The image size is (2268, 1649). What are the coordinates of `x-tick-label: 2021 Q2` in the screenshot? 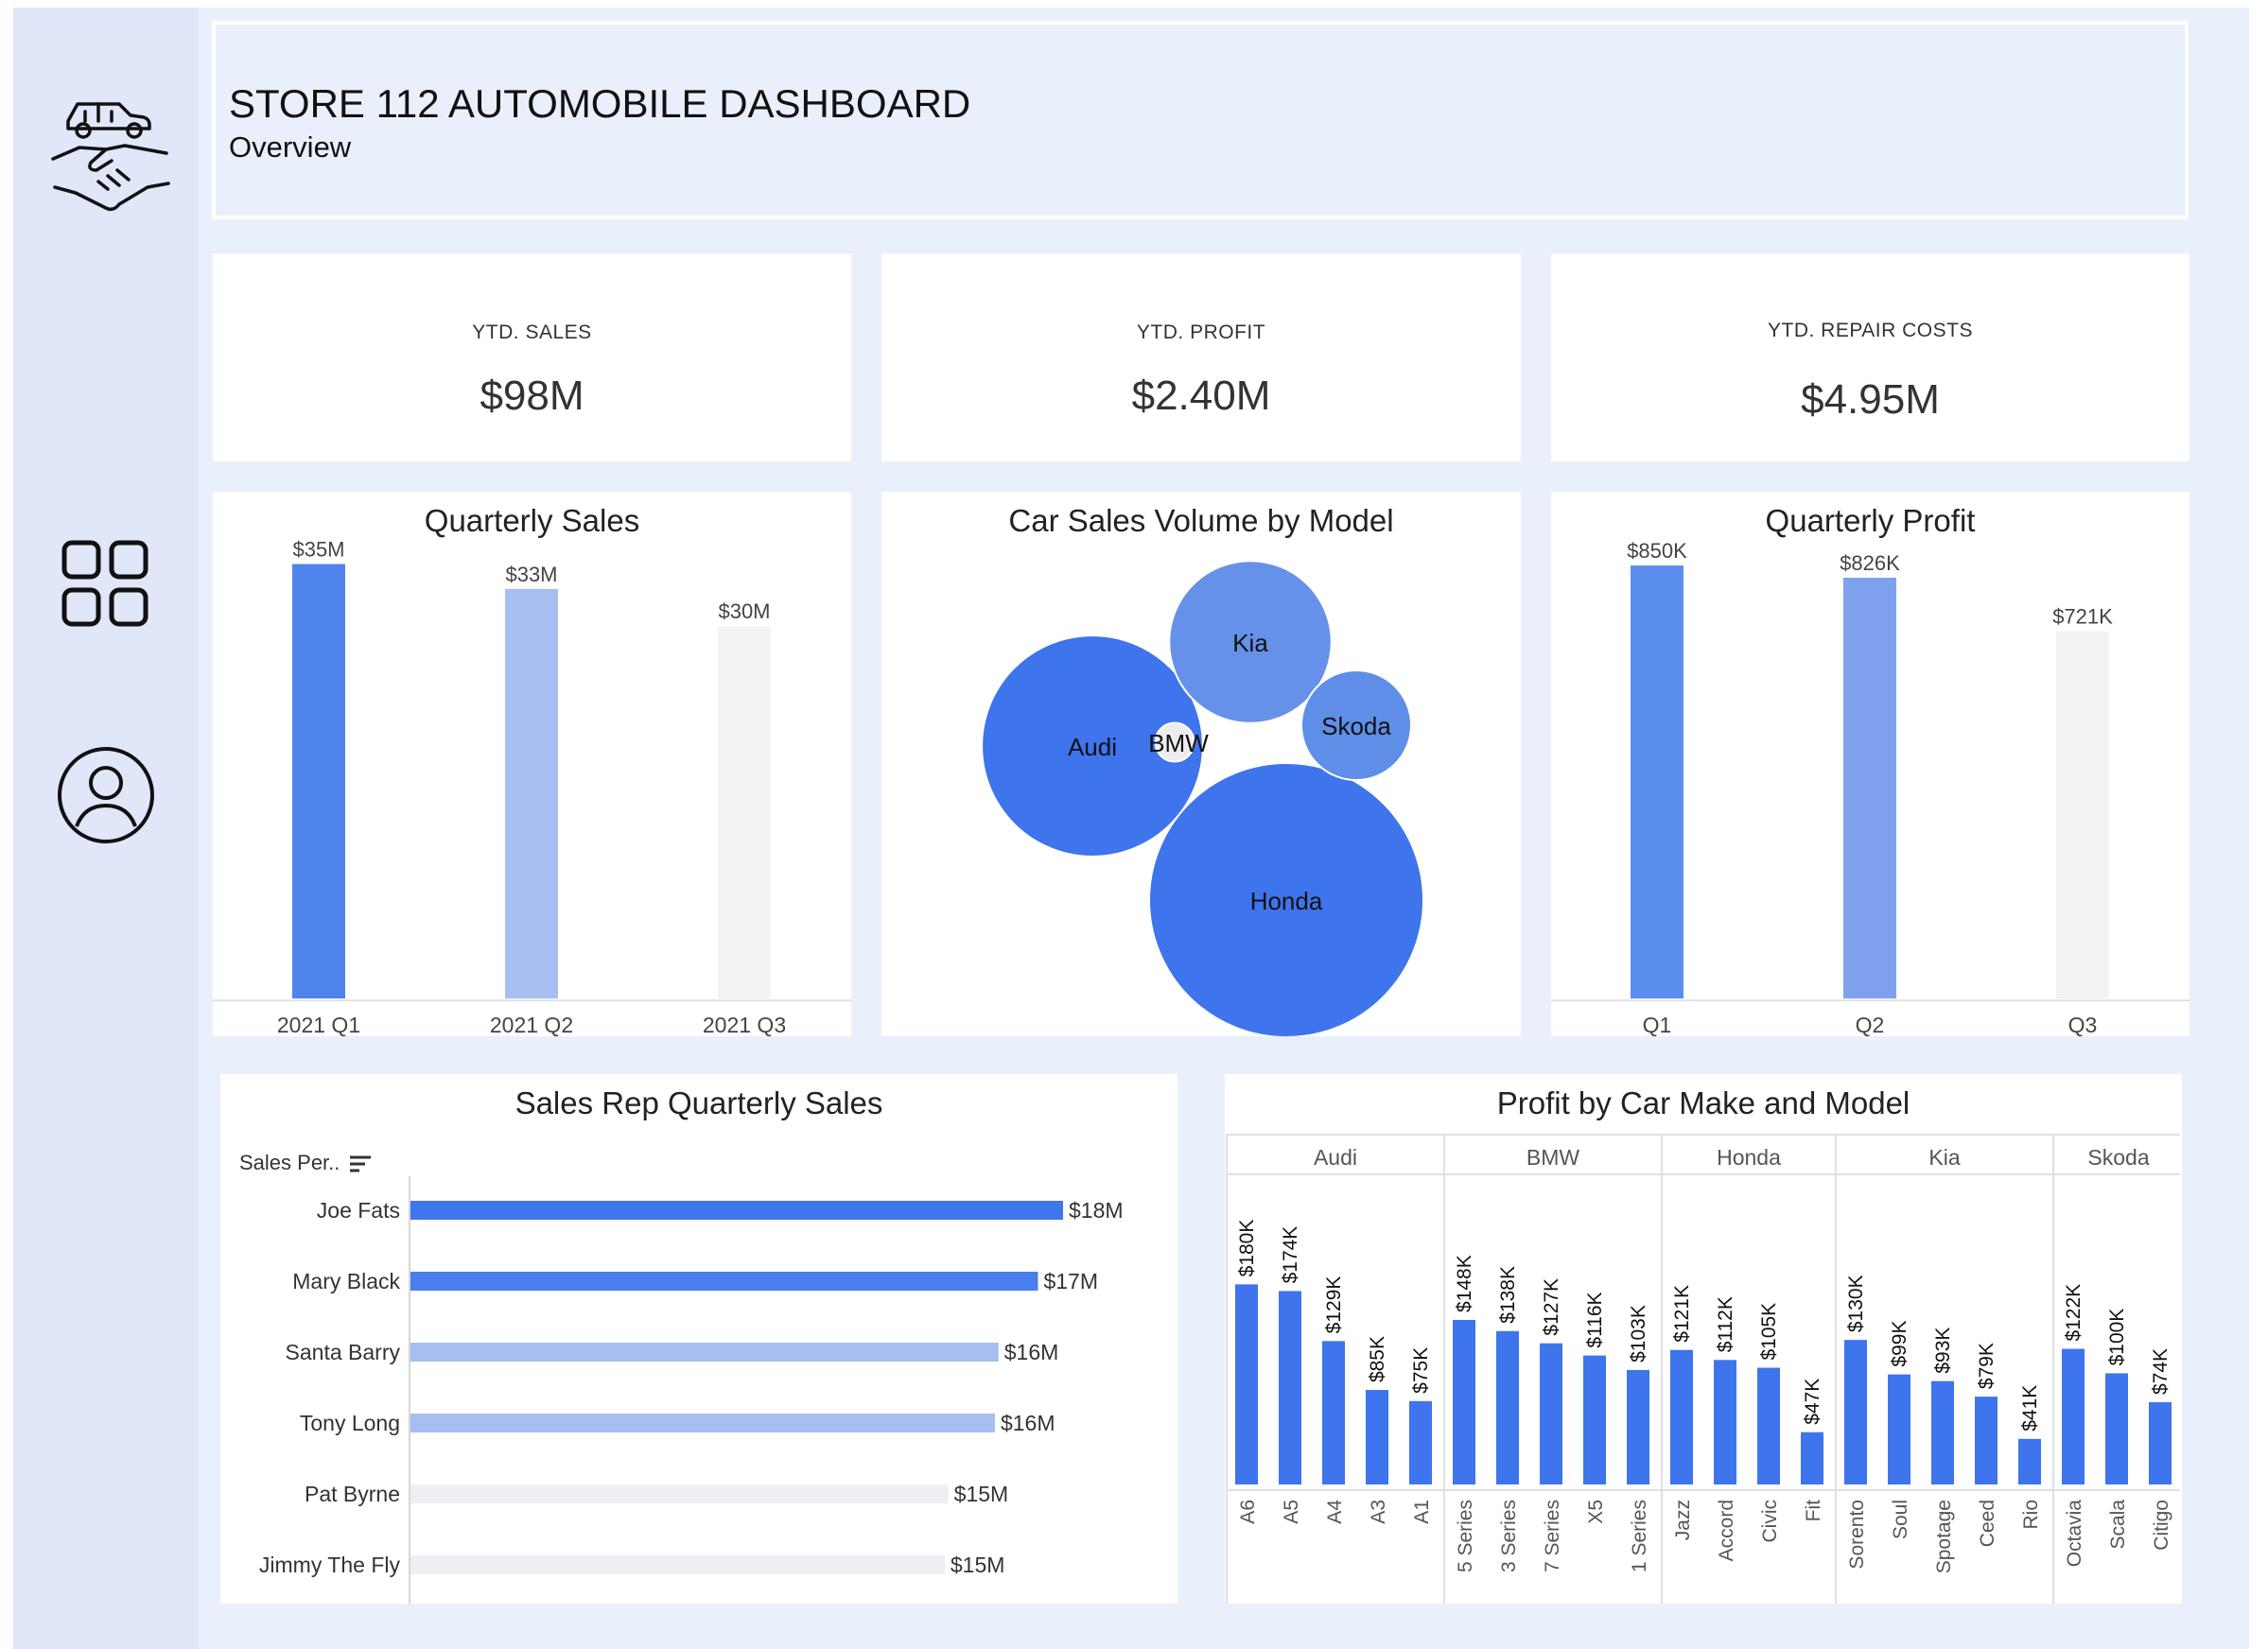 It's located at (531, 1024).